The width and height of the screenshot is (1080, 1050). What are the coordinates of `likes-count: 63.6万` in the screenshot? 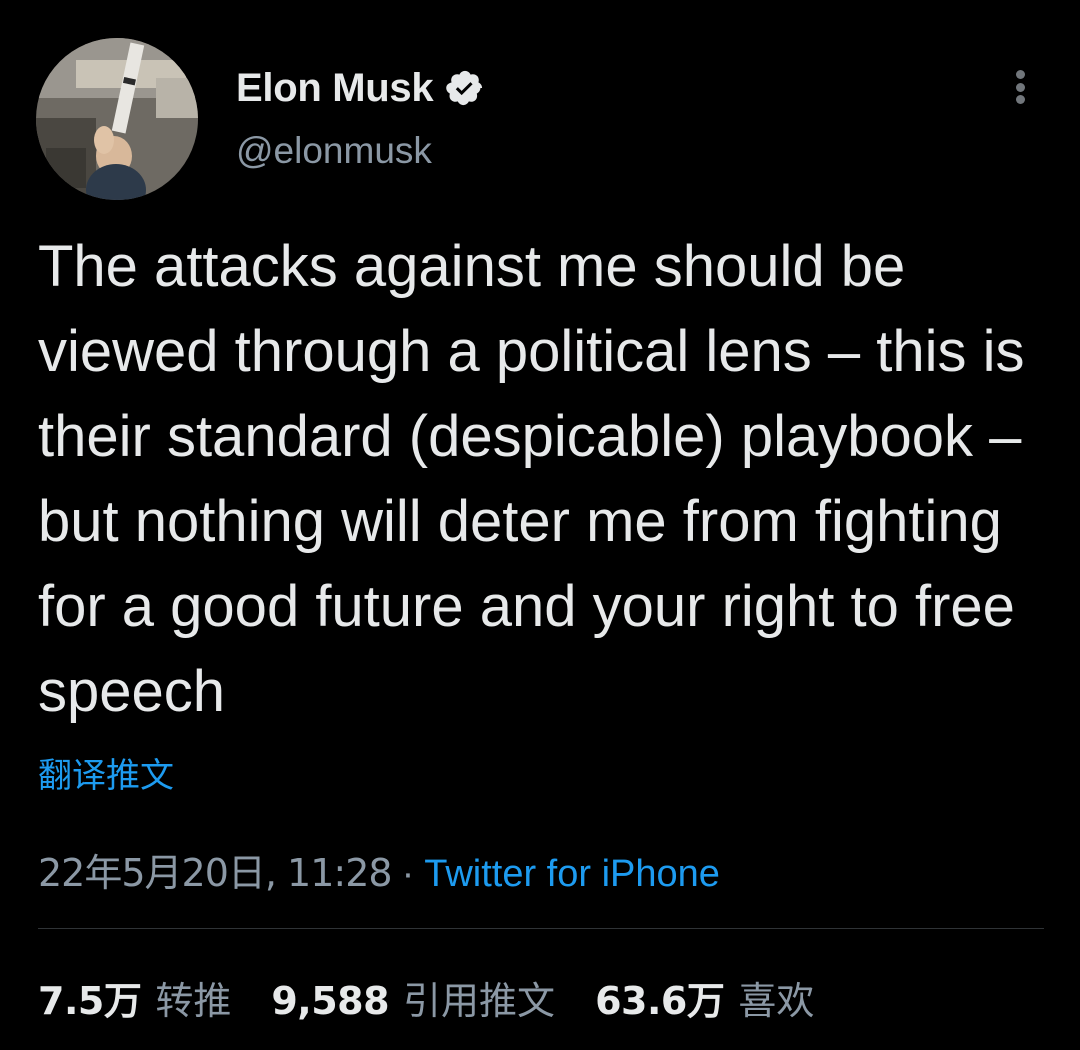 It's located at (660, 1001).